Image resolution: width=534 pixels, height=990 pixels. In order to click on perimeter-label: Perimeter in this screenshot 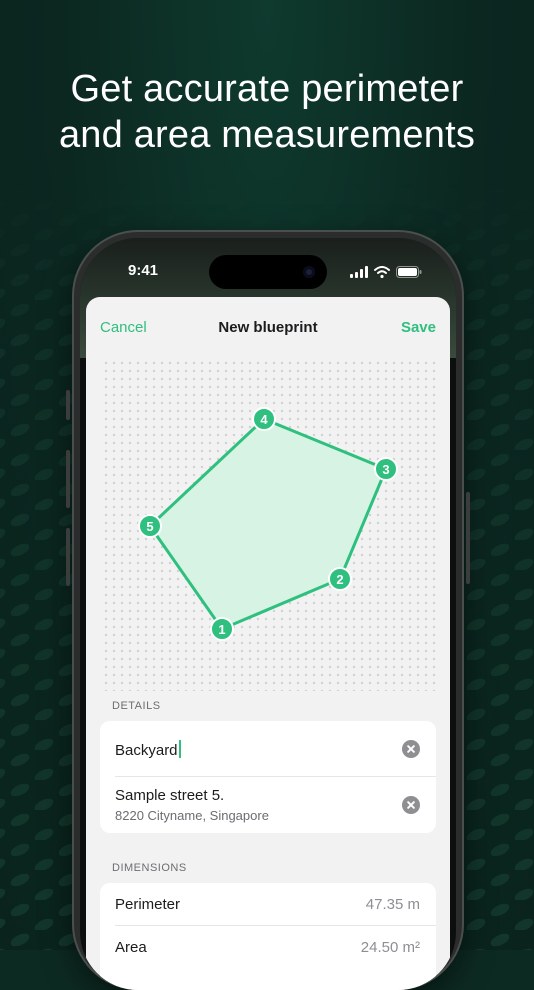, I will do `click(148, 904)`.